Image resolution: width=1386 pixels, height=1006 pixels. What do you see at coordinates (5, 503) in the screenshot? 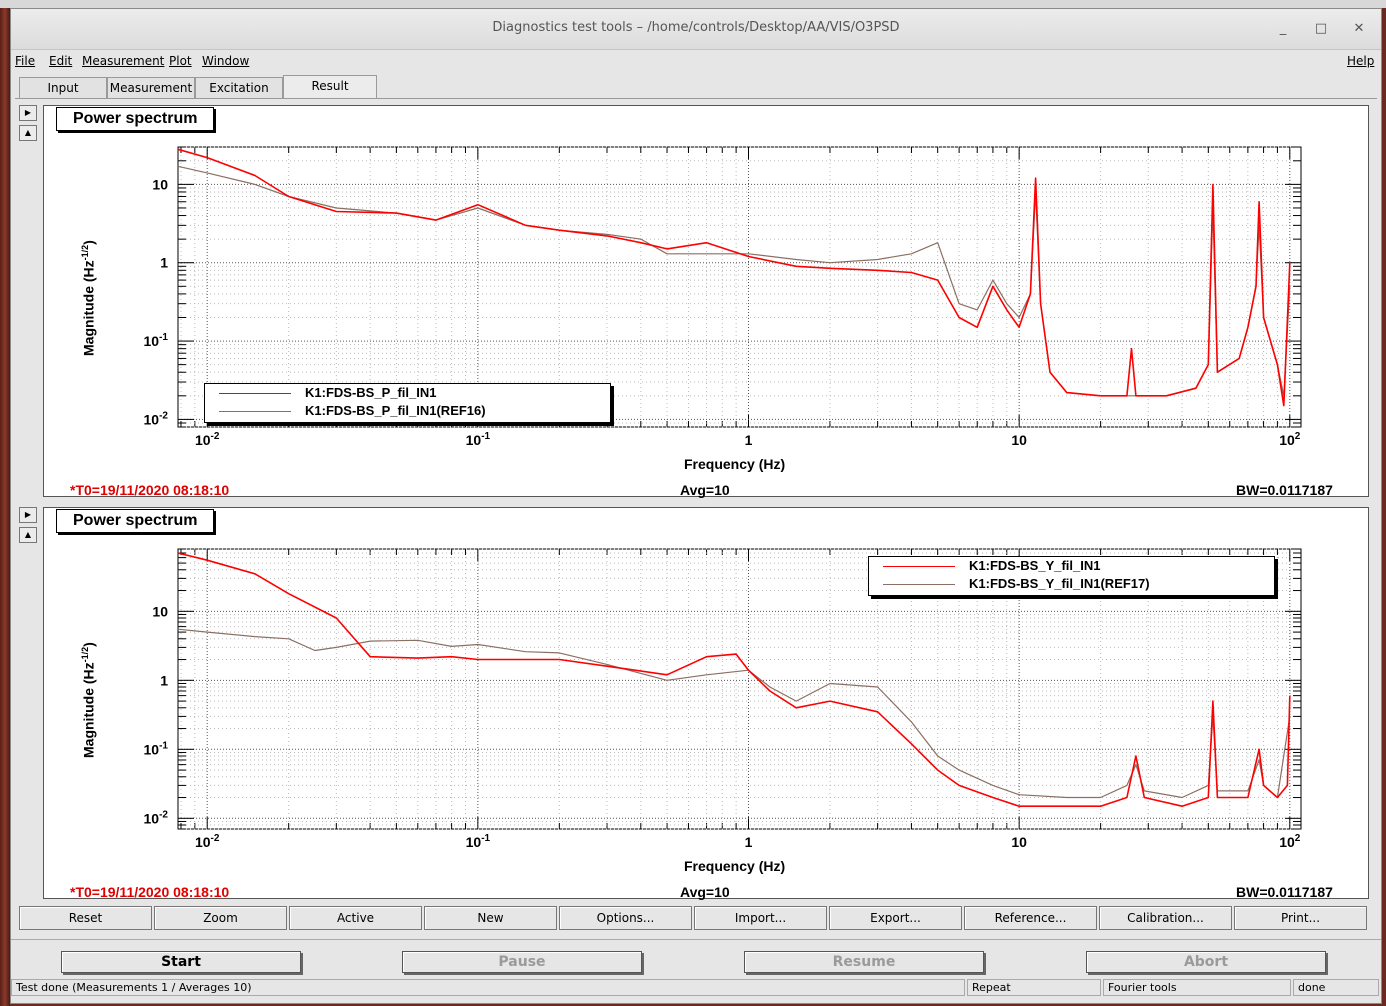
I see `desktop-background` at bounding box center [5, 503].